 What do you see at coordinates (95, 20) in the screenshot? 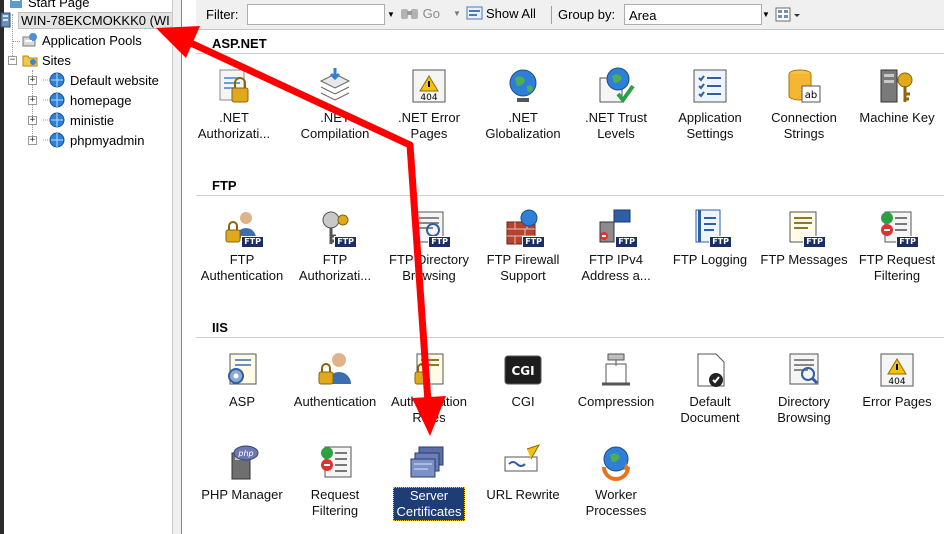
I see `tree-item-label: WIN-78EKCMOKKK0 (WI` at bounding box center [95, 20].